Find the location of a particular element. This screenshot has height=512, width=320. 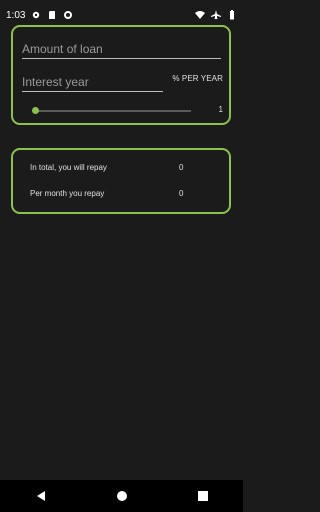

monthly-repay-value: 0 is located at coordinates (181, 193).